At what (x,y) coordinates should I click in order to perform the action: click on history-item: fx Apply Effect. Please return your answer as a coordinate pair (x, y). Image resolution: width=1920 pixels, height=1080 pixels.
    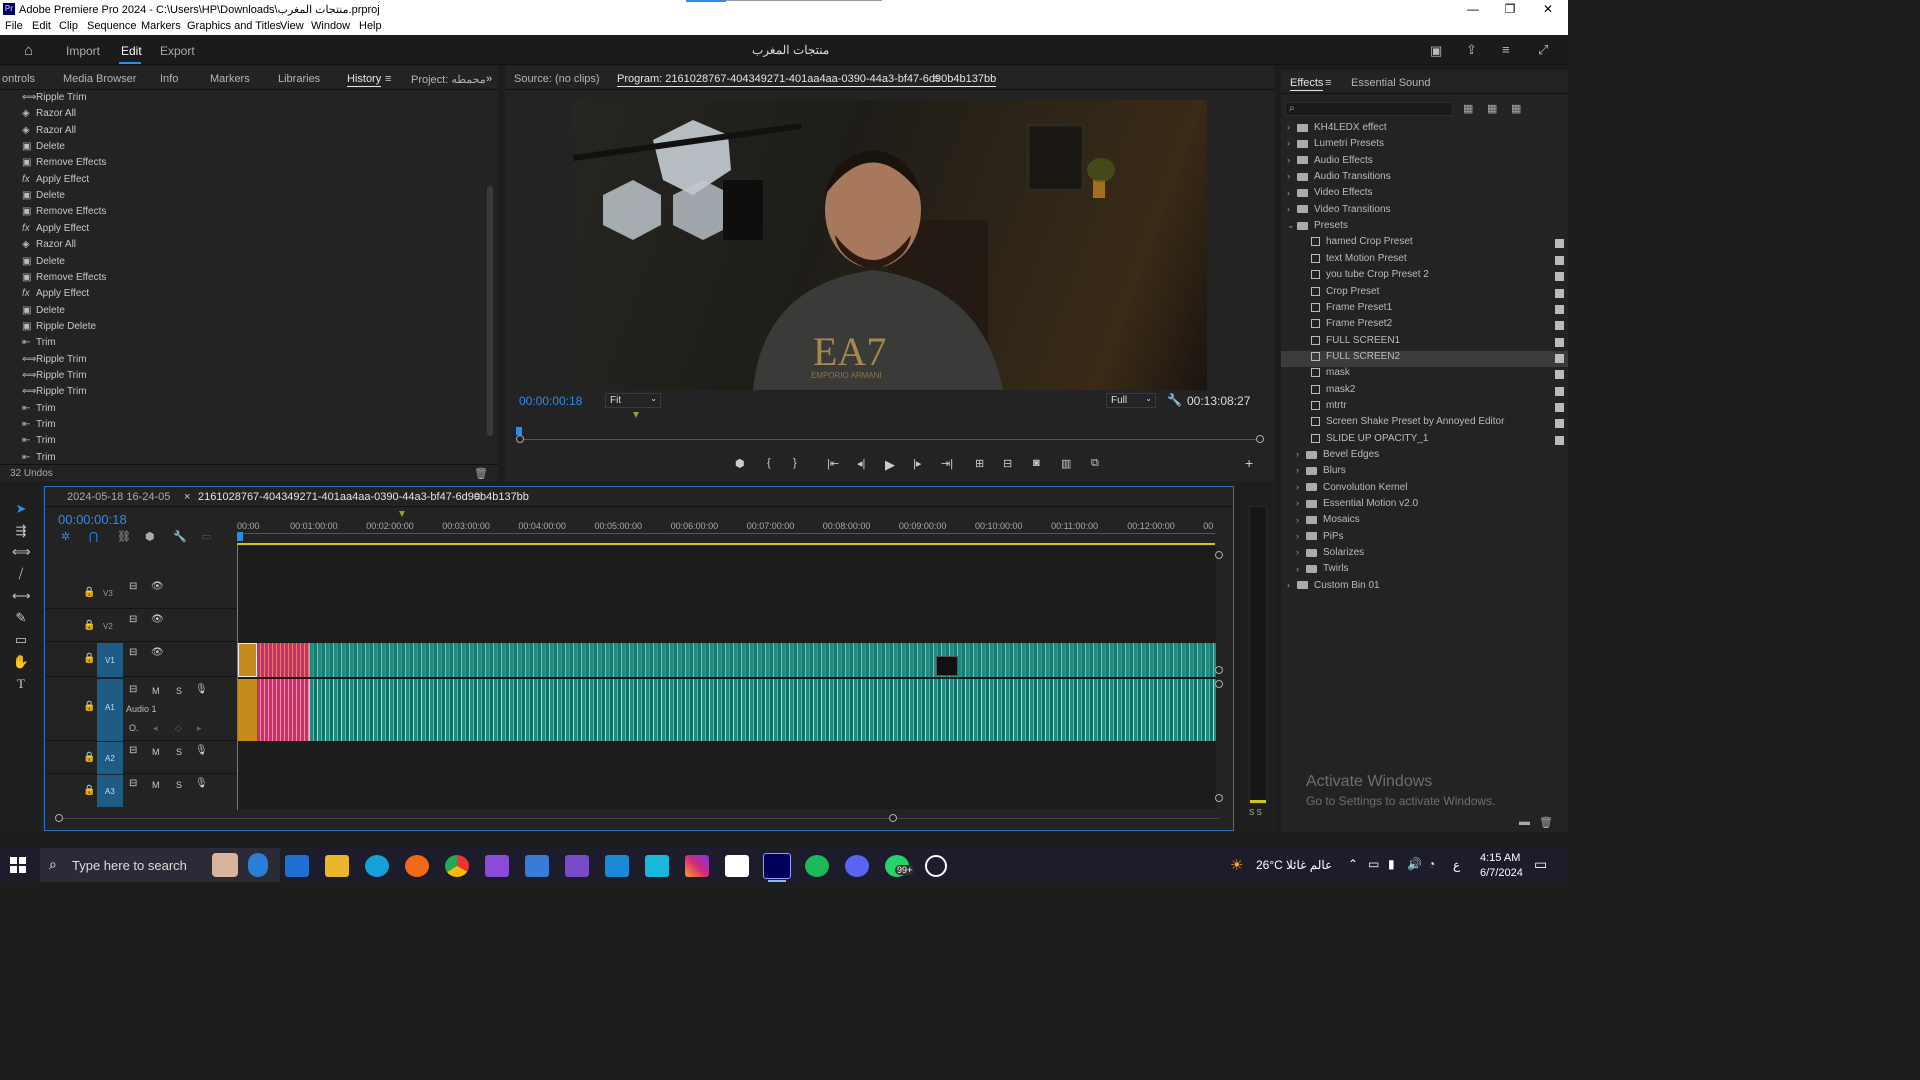
    Looking at the image, I should click on (252, 231).